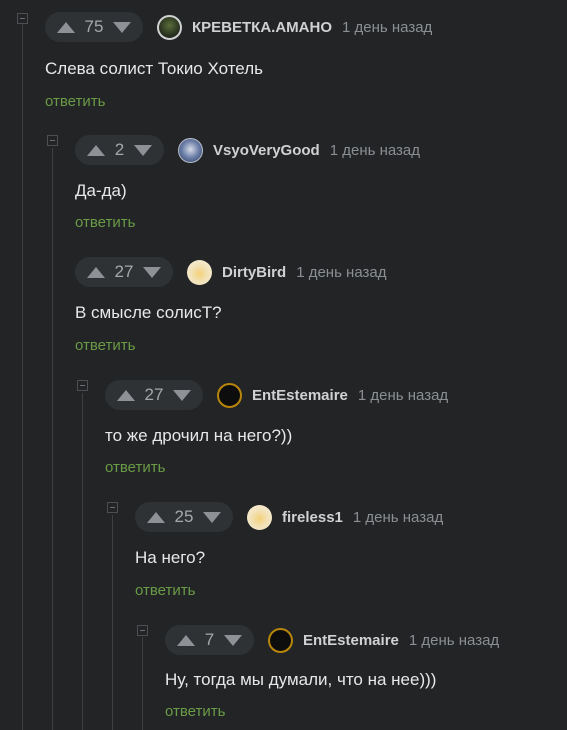 The width and height of the screenshot is (567, 730). I want to click on vote-widget: 75, so click(94, 27).